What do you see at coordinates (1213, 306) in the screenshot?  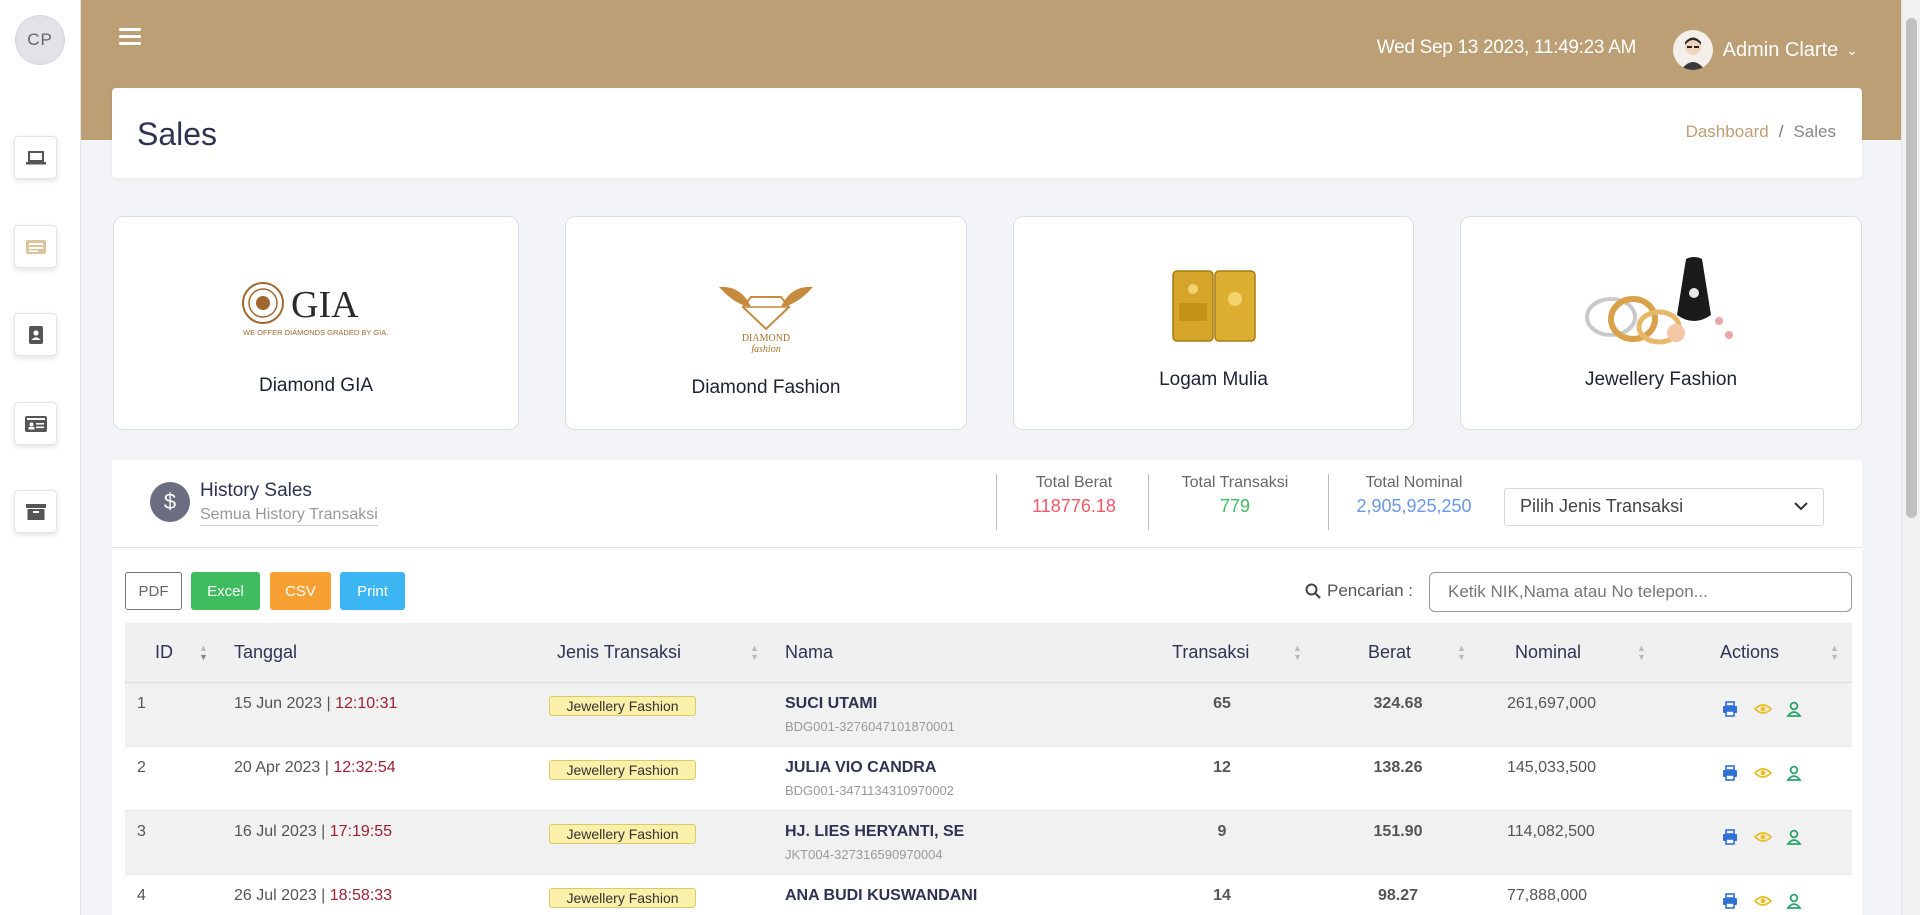 I see `gold-bars-image` at bounding box center [1213, 306].